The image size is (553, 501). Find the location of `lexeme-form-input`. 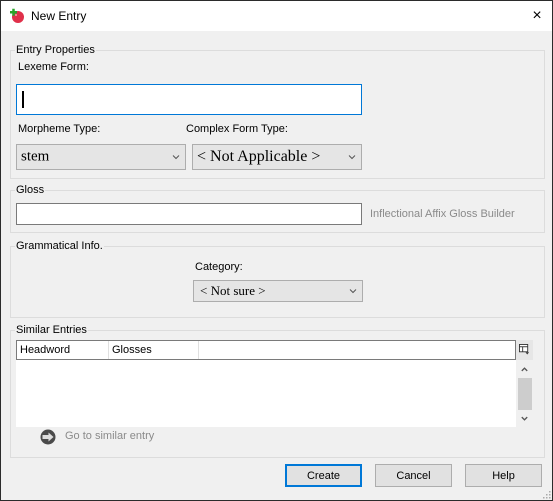

lexeme-form-input is located at coordinates (189, 99).